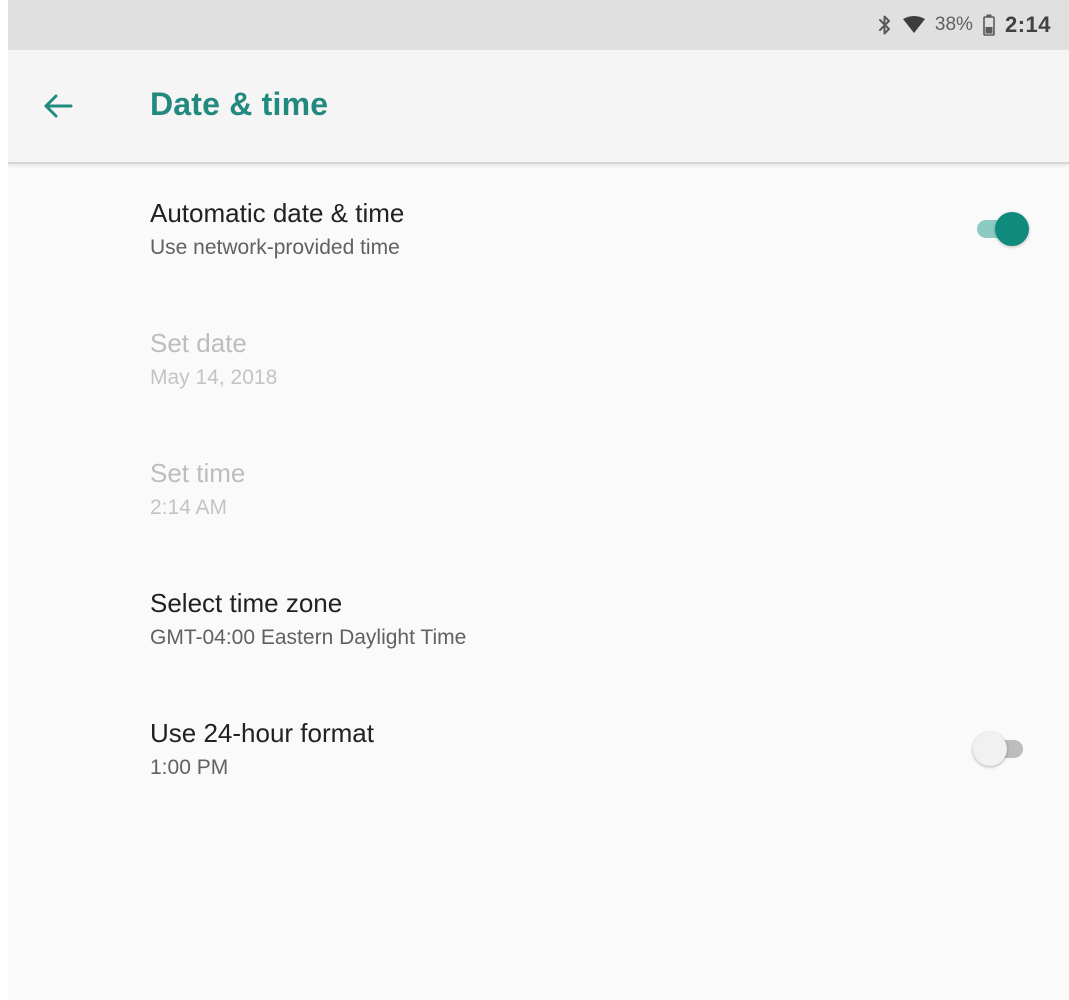 Image resolution: width=1069 pixels, height=1000 pixels. Describe the element at coordinates (989, 25) in the screenshot. I see `battery-icon` at that location.